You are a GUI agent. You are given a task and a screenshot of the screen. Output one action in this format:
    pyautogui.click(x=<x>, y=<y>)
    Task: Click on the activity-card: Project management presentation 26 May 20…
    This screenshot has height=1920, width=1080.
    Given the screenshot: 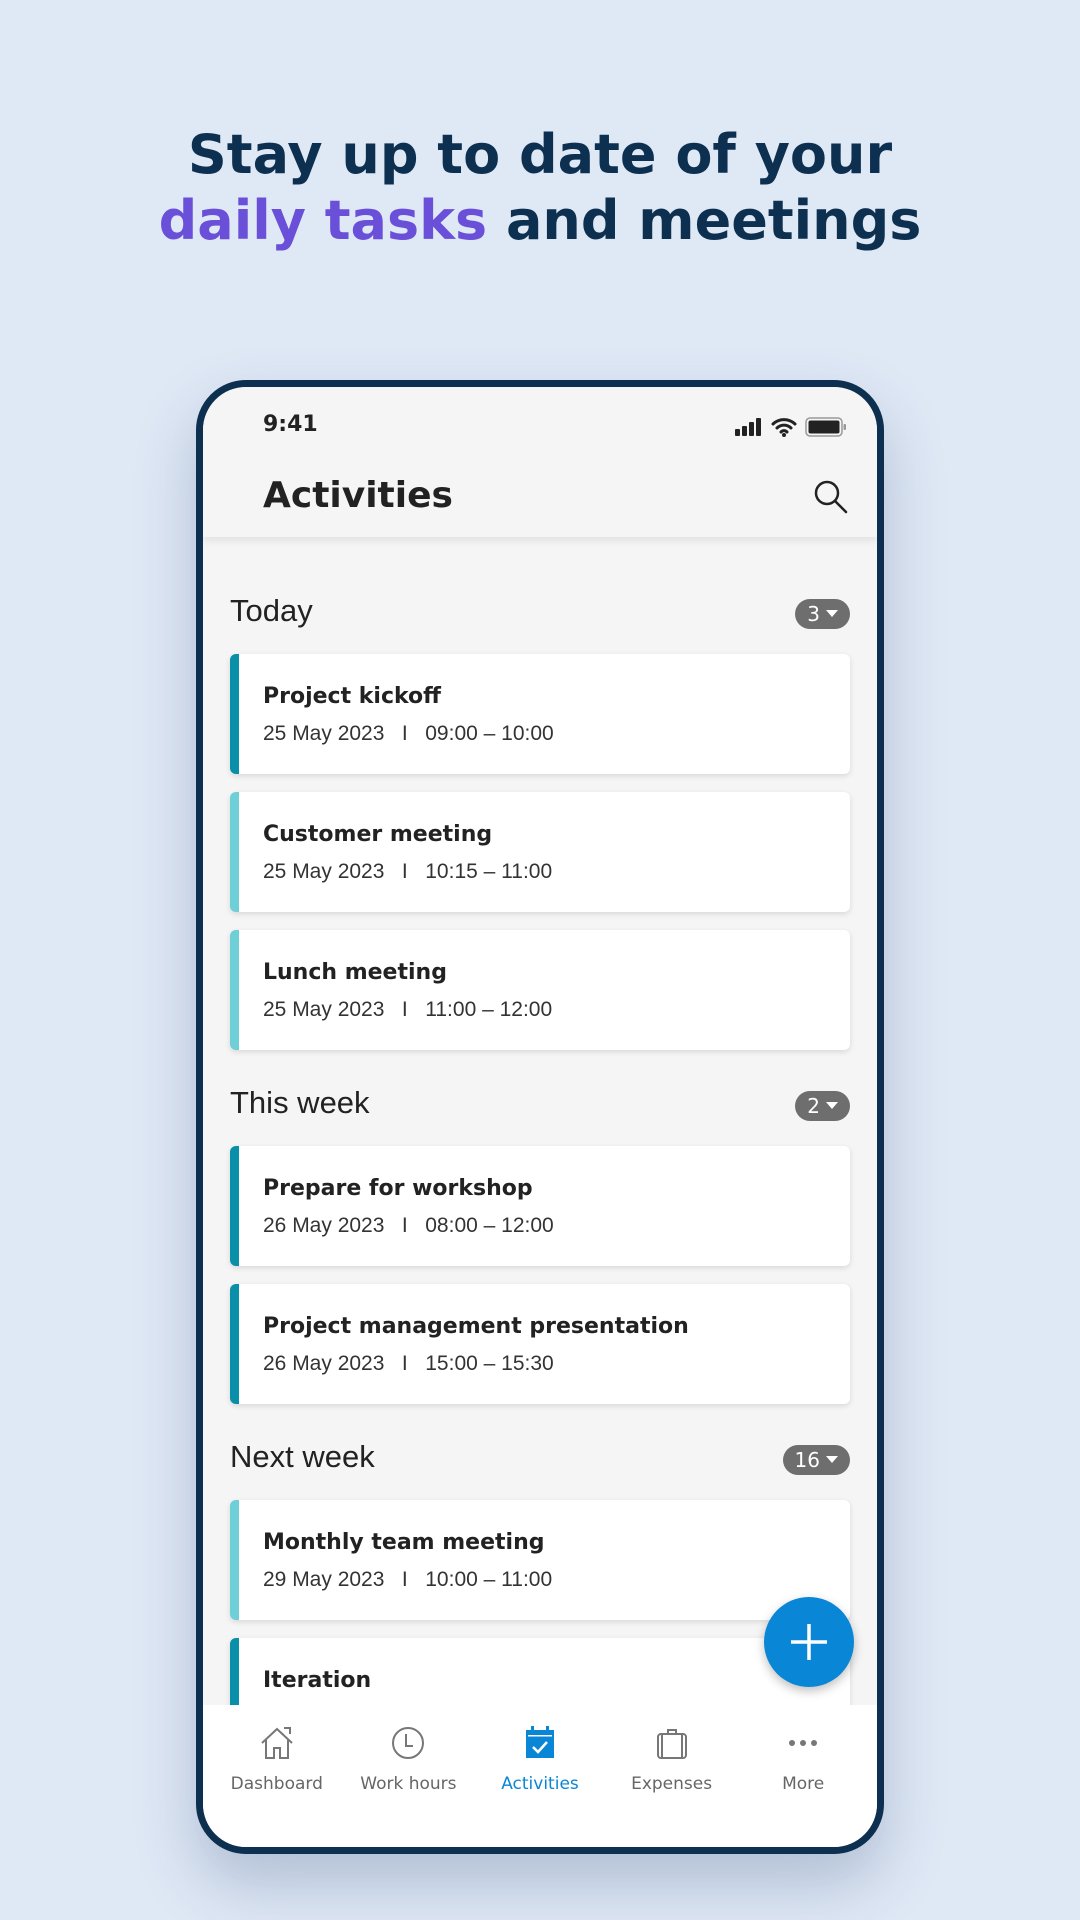 What is the action you would take?
    pyautogui.click(x=540, y=1344)
    